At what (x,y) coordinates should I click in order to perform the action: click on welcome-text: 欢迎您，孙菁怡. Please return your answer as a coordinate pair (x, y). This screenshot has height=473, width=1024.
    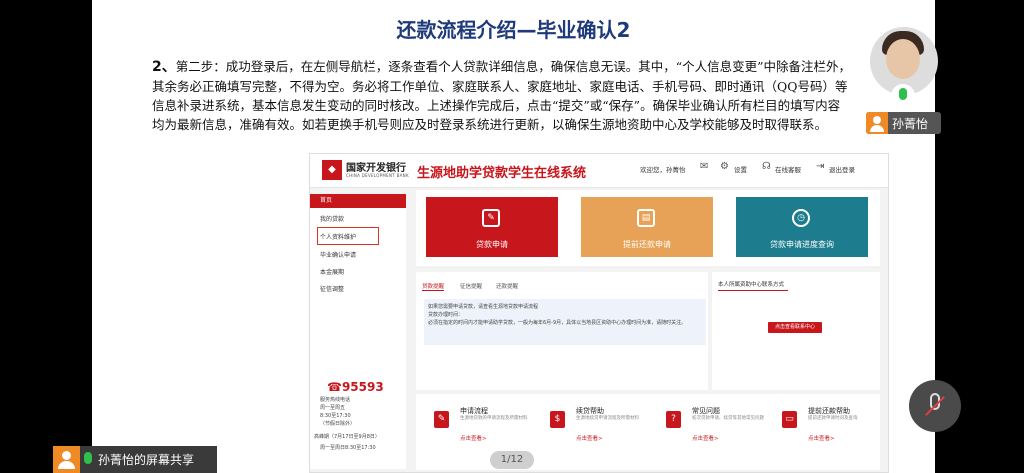
    Looking at the image, I should click on (663, 170).